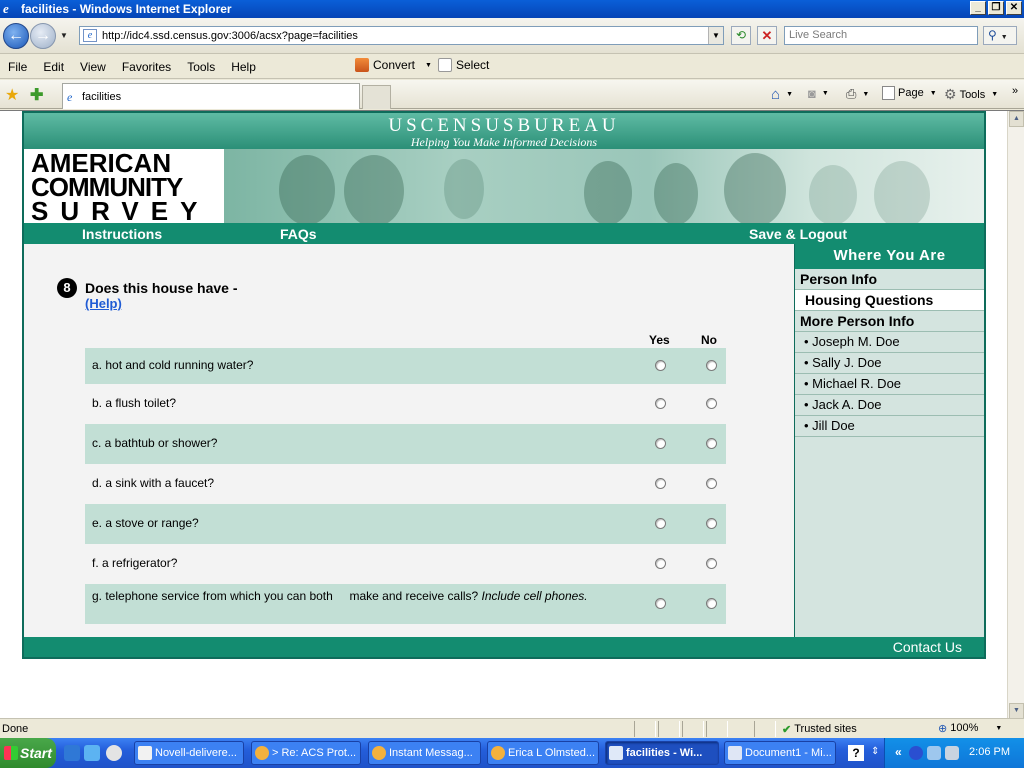  Describe the element at coordinates (660, 563) in the screenshot. I see `radio-yes-f` at that location.